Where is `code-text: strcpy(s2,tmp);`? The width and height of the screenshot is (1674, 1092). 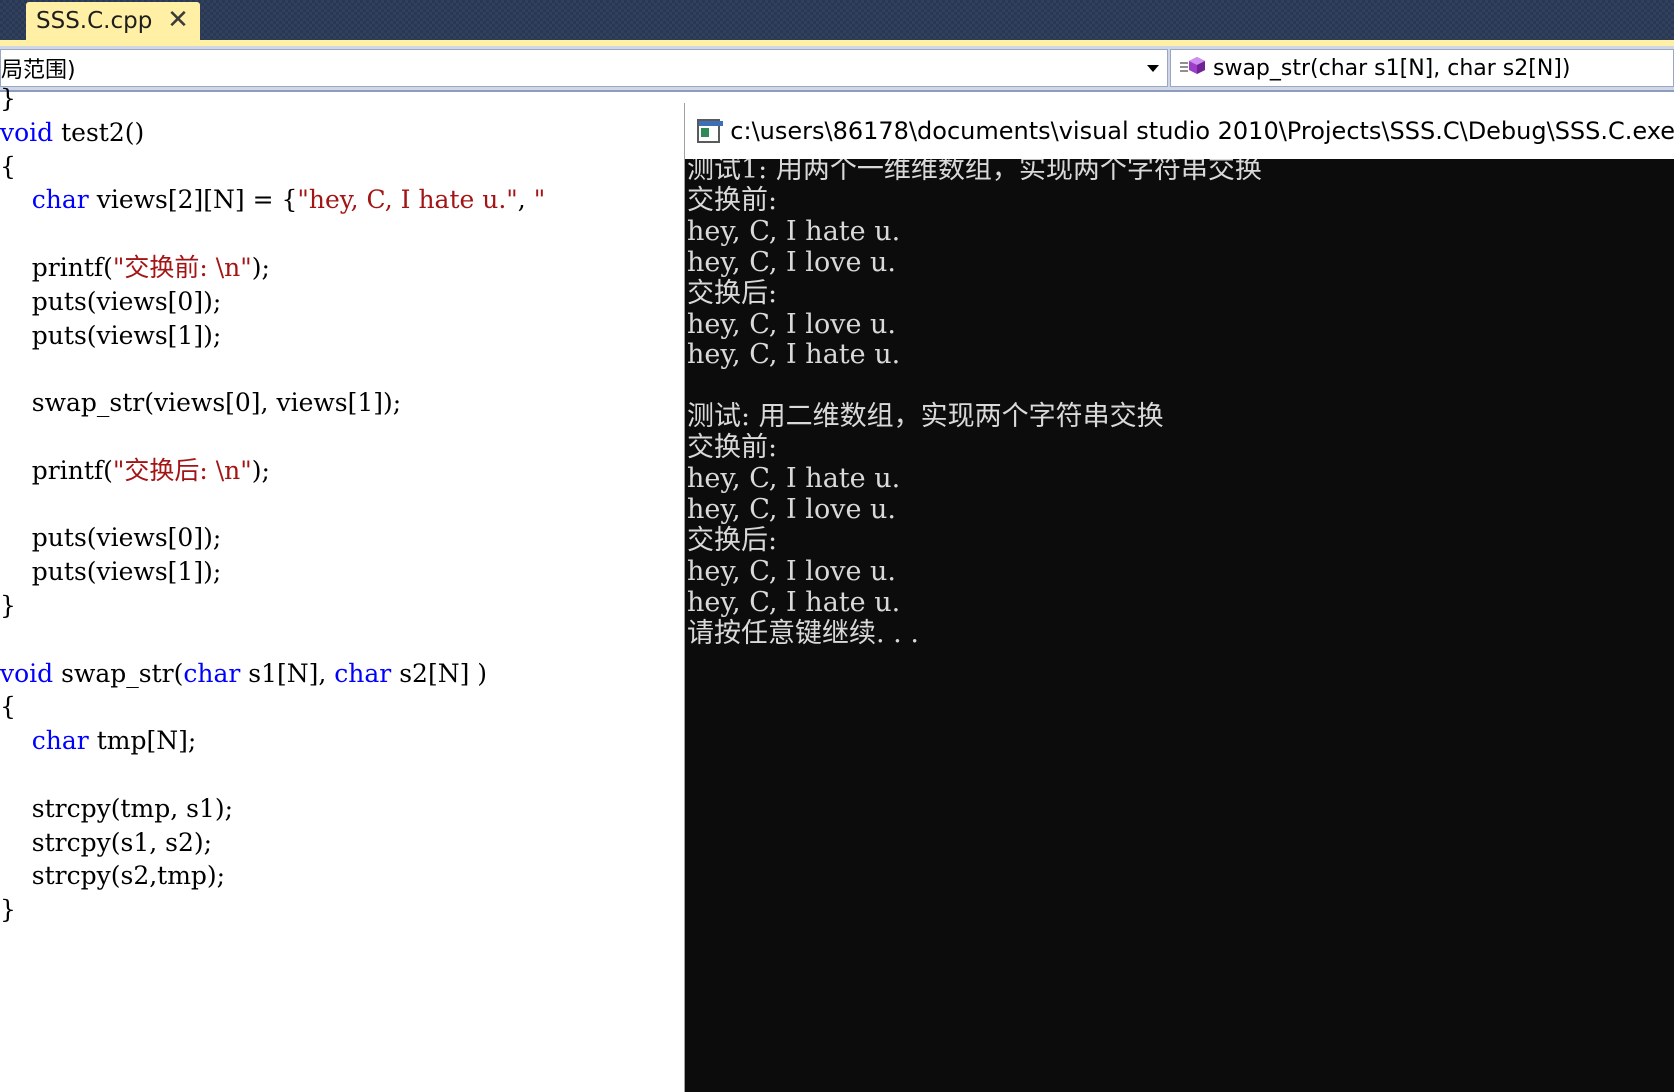
code-text: strcpy(s2,tmp); is located at coordinates (113, 876).